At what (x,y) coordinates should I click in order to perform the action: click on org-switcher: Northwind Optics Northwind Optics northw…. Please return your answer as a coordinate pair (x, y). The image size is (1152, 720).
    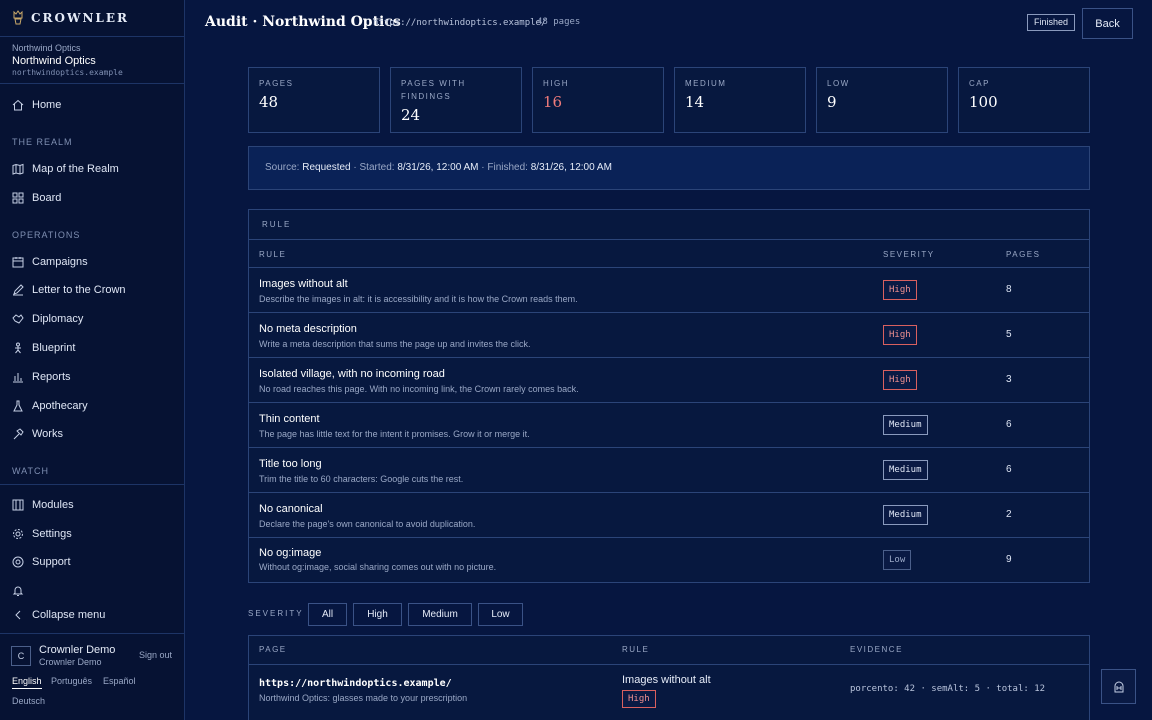
    Looking at the image, I should click on (67, 60).